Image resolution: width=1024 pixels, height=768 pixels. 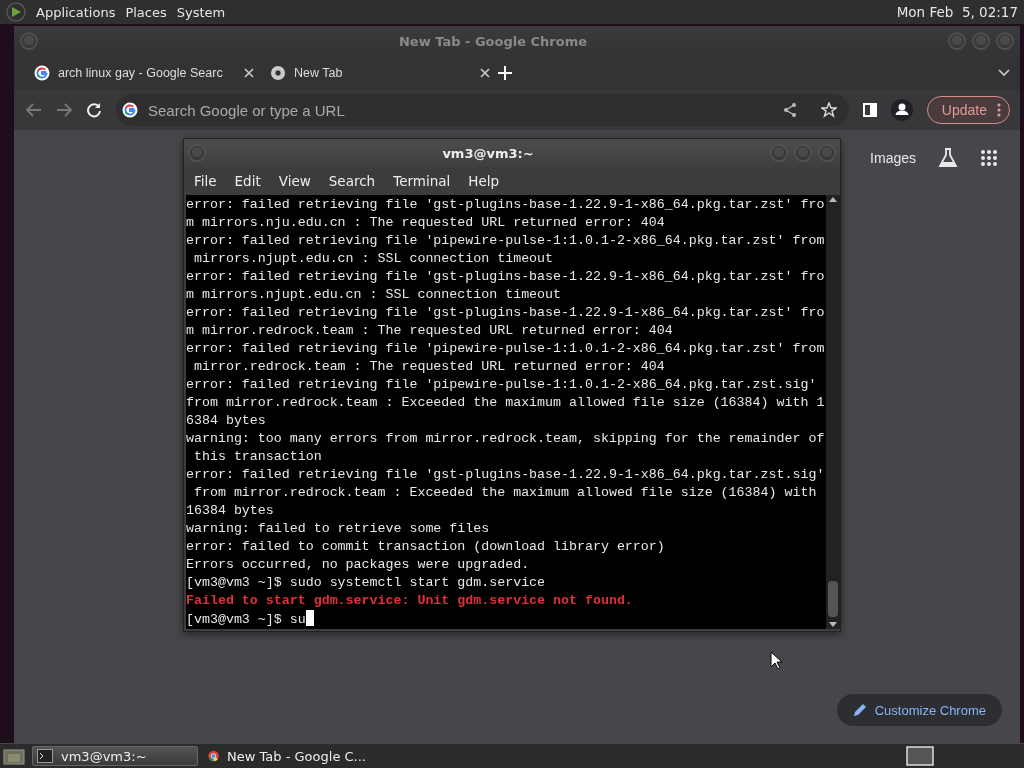 I want to click on output-line: m mirrors.nju.edu.cn : The requested URL returned error: 404, so click(x=425, y=222).